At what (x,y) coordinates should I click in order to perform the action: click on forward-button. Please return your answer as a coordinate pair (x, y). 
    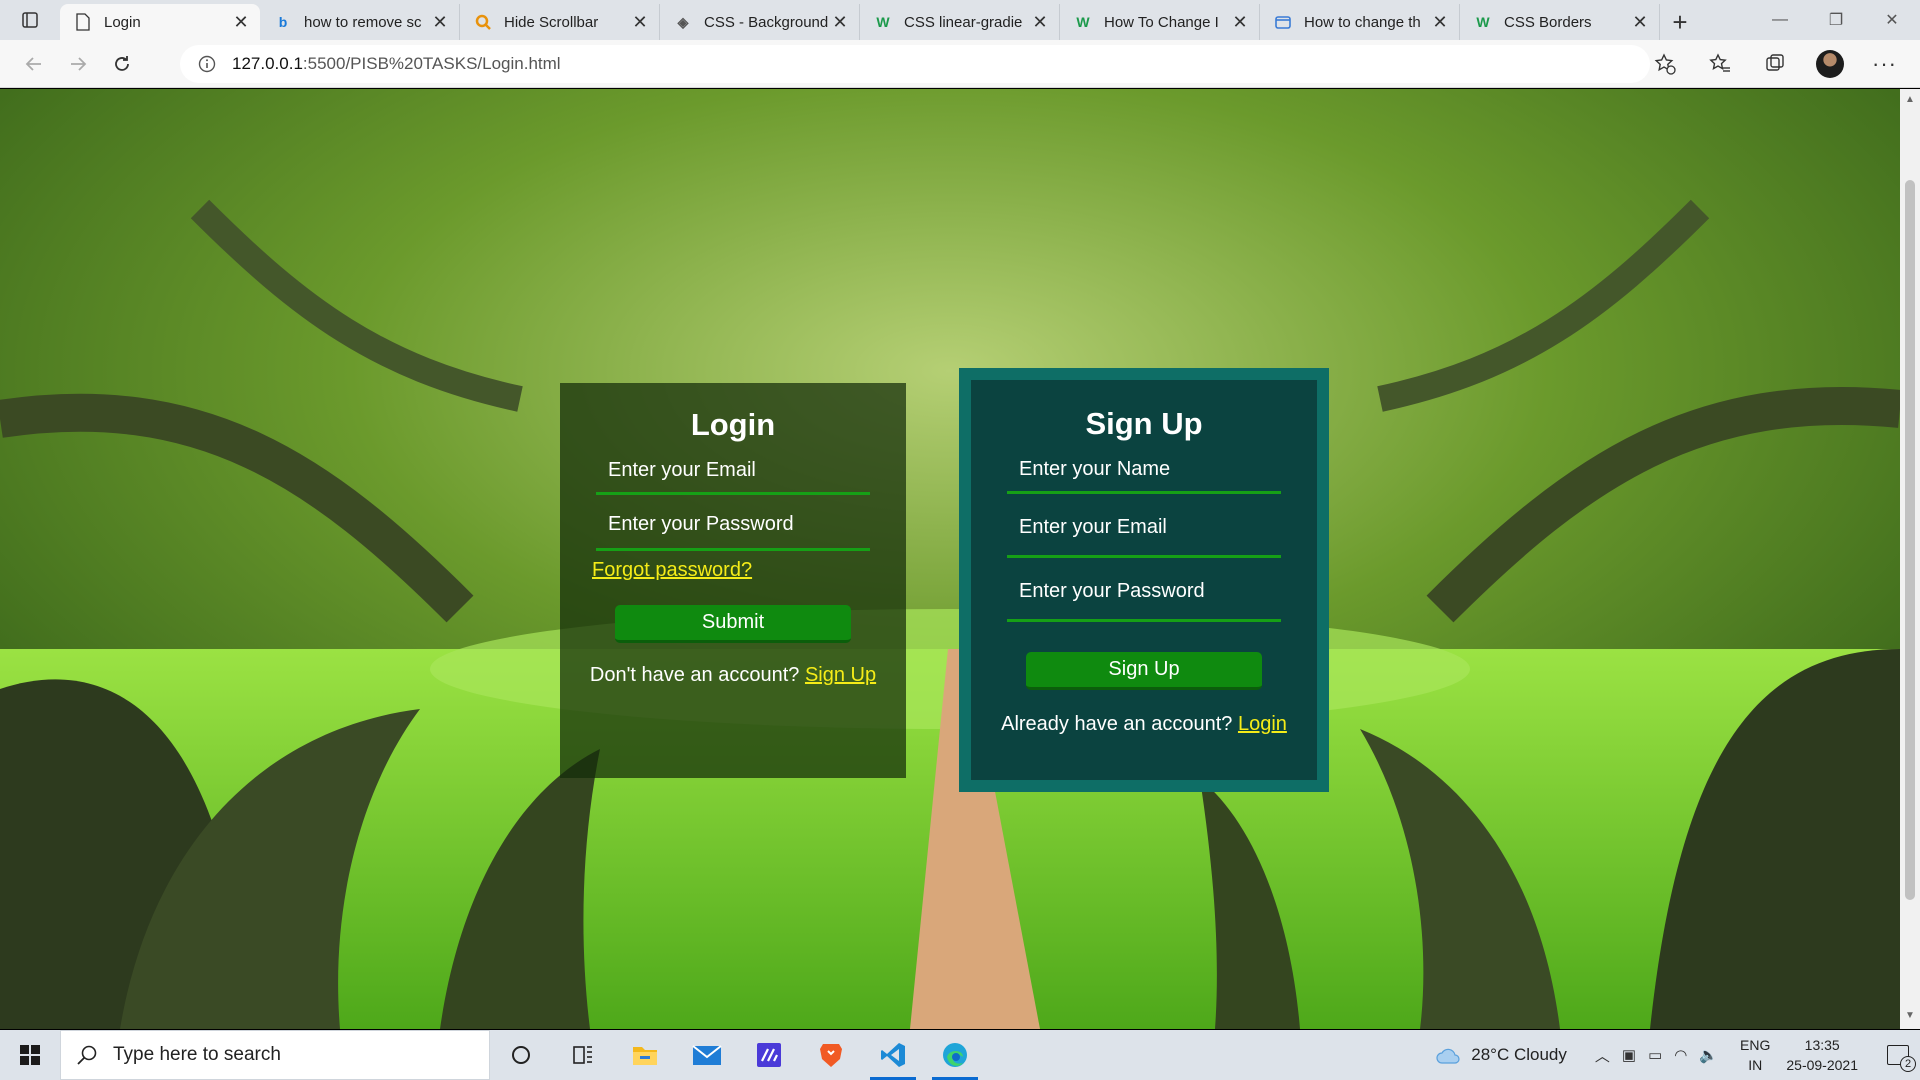
    Looking at the image, I should click on (78, 64).